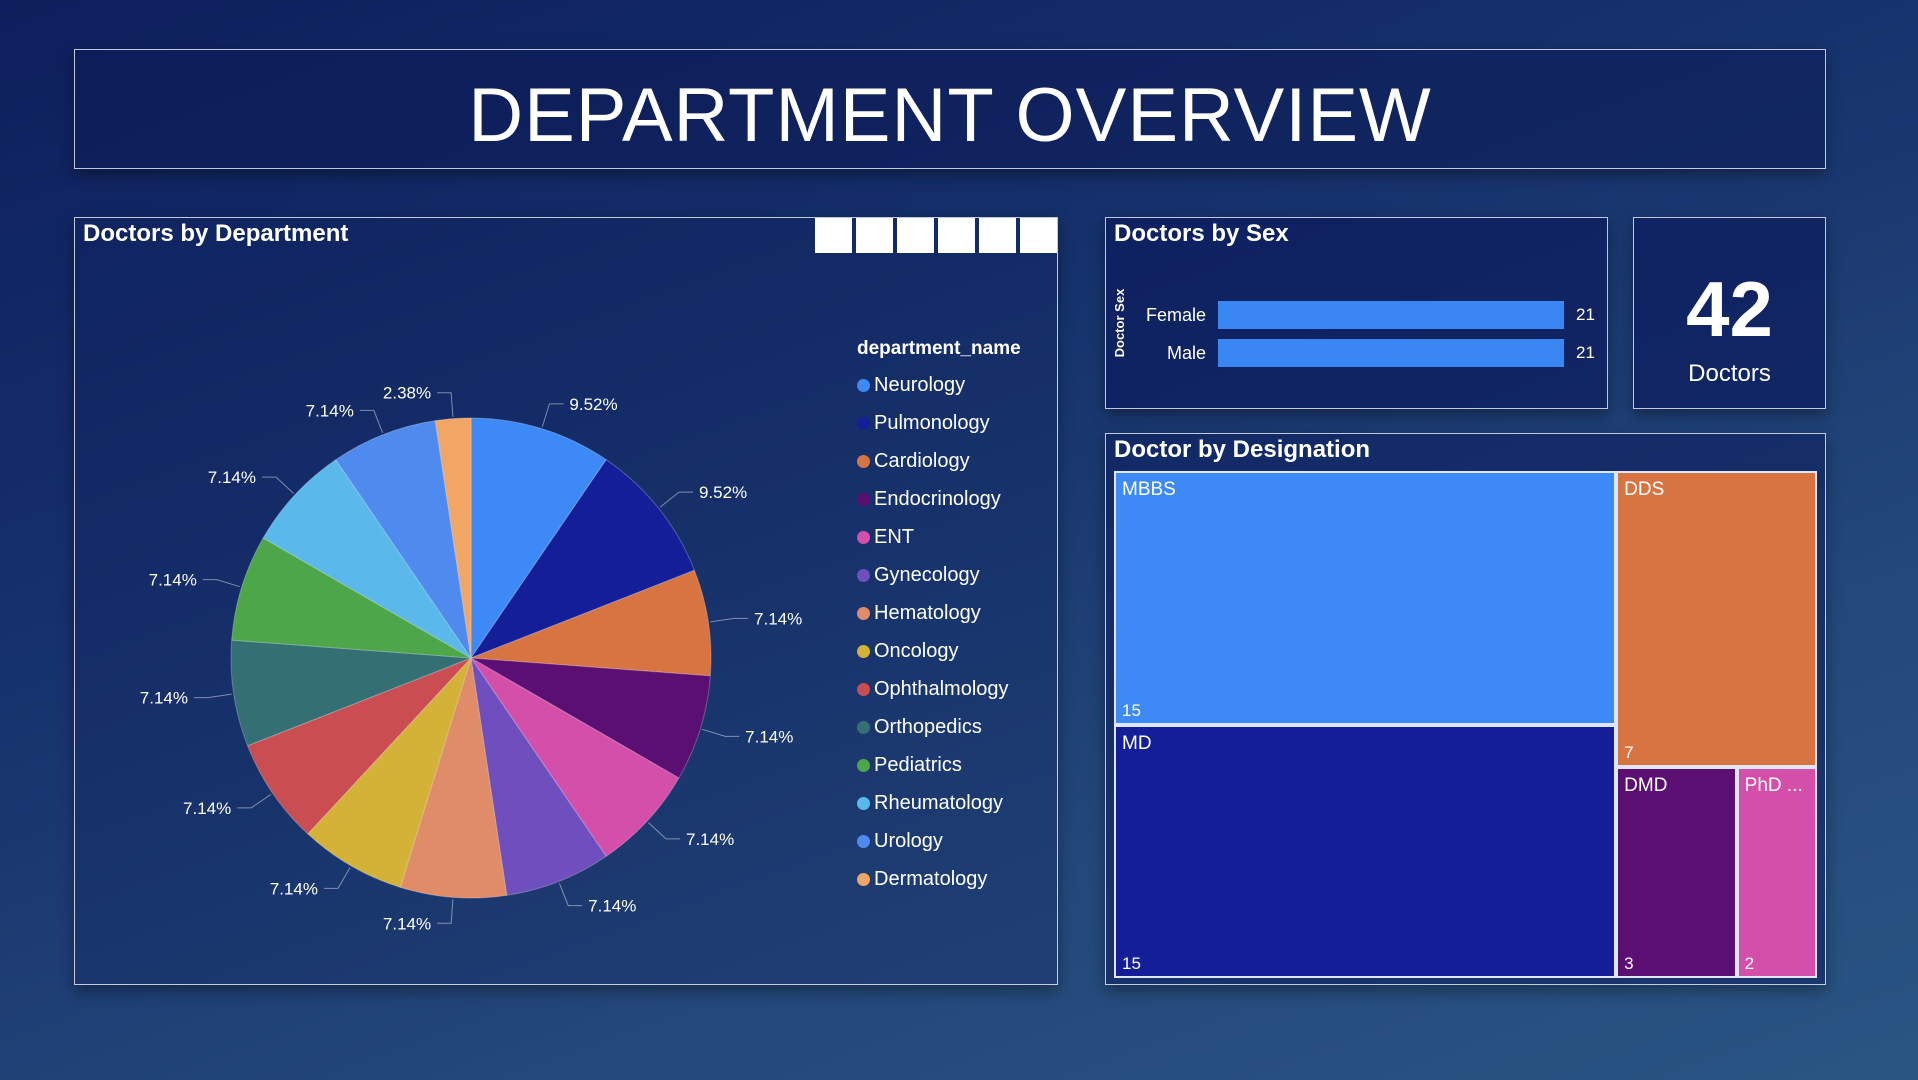 The width and height of the screenshot is (1918, 1080). What do you see at coordinates (918, 764) in the screenshot?
I see `legend-label: Pediatrics` at bounding box center [918, 764].